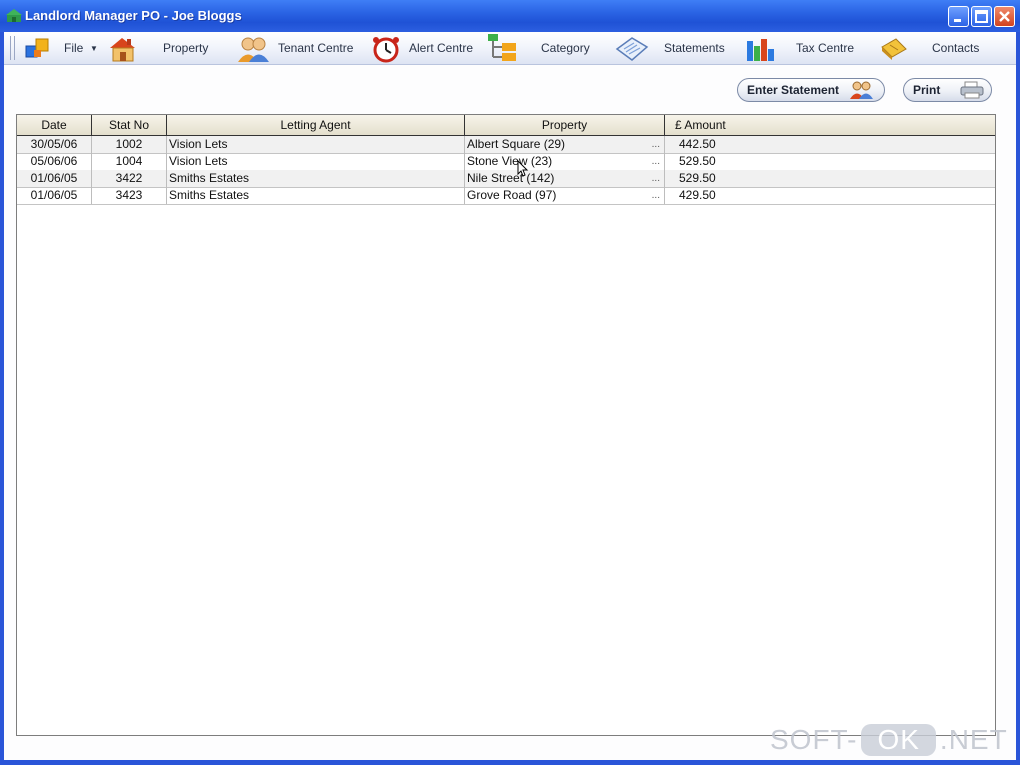 The width and height of the screenshot is (1020, 765). Describe the element at coordinates (894, 49) in the screenshot. I see `contacts-book-icon` at that location.